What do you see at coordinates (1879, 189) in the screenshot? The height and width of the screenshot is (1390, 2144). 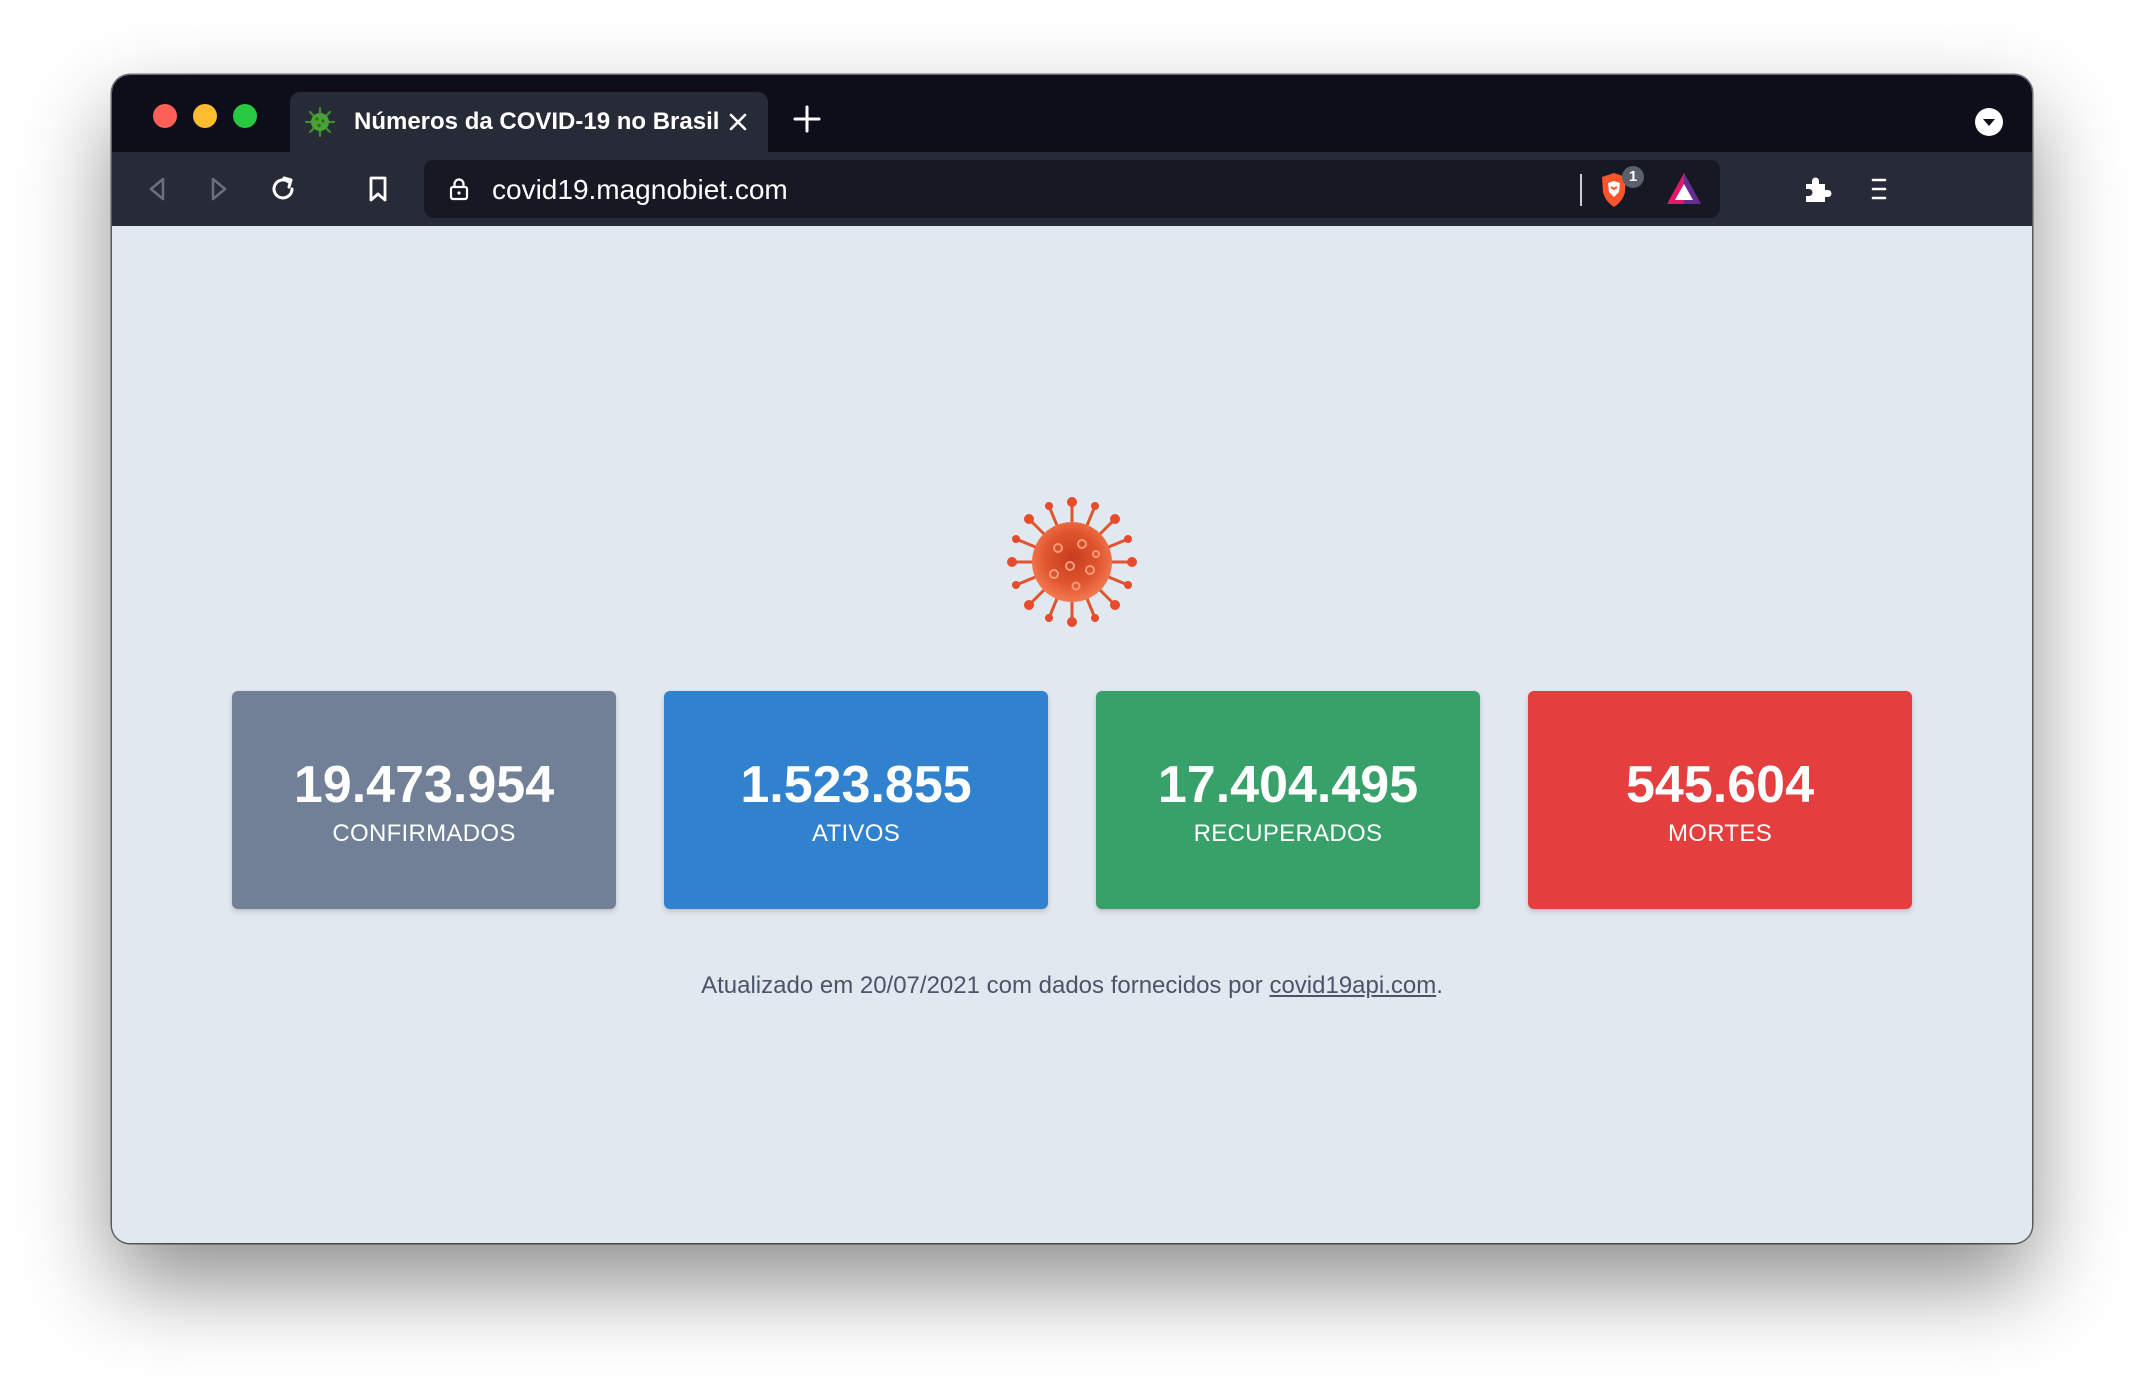 I see `hamburger-menu-icon` at bounding box center [1879, 189].